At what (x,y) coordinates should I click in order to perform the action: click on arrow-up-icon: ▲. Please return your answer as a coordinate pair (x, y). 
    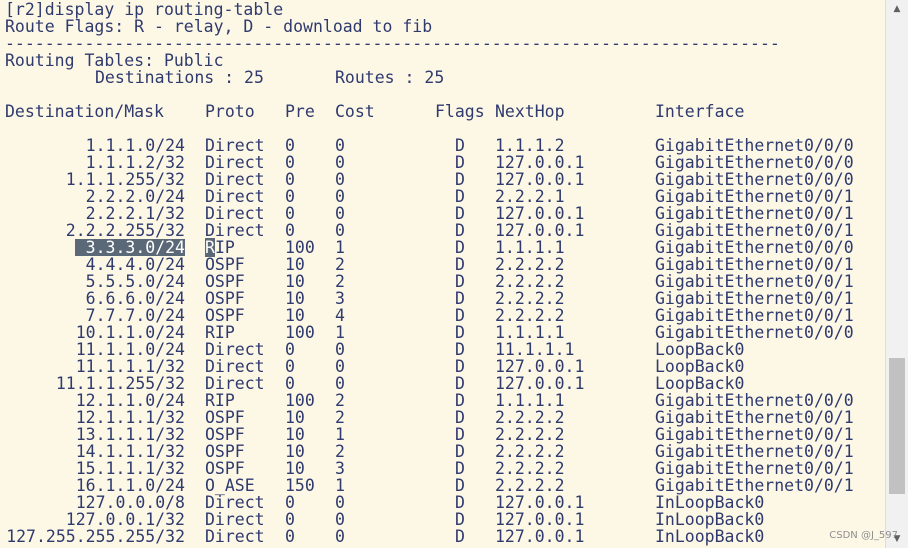
    Looking at the image, I should click on (897, 9).